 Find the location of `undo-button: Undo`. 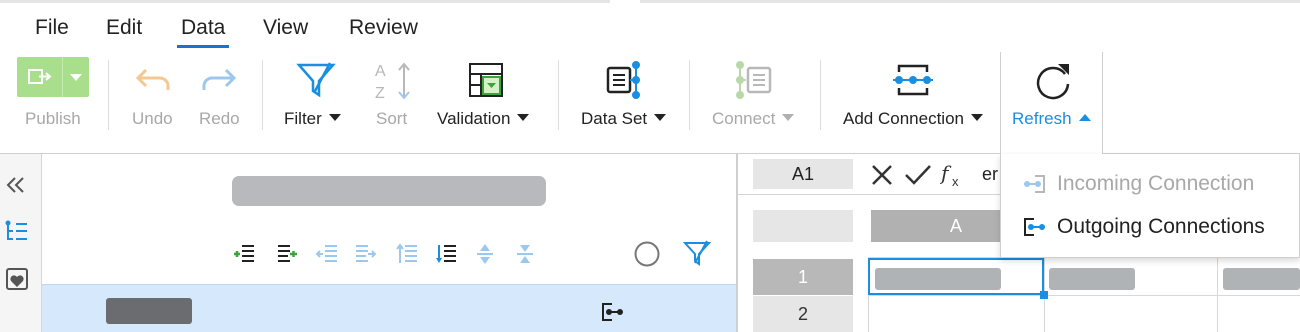

undo-button: Undo is located at coordinates (153, 102).